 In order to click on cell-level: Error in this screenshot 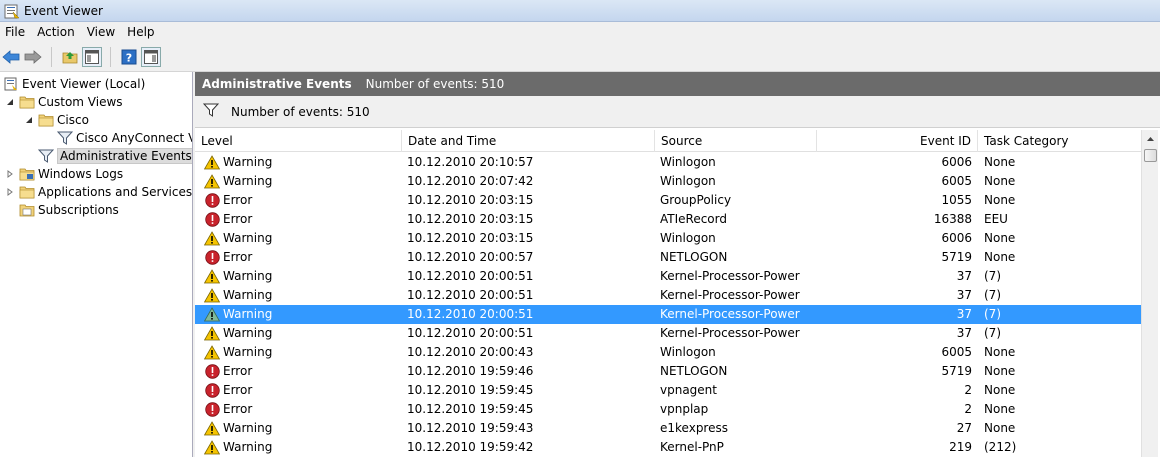, I will do `click(228, 200)`.